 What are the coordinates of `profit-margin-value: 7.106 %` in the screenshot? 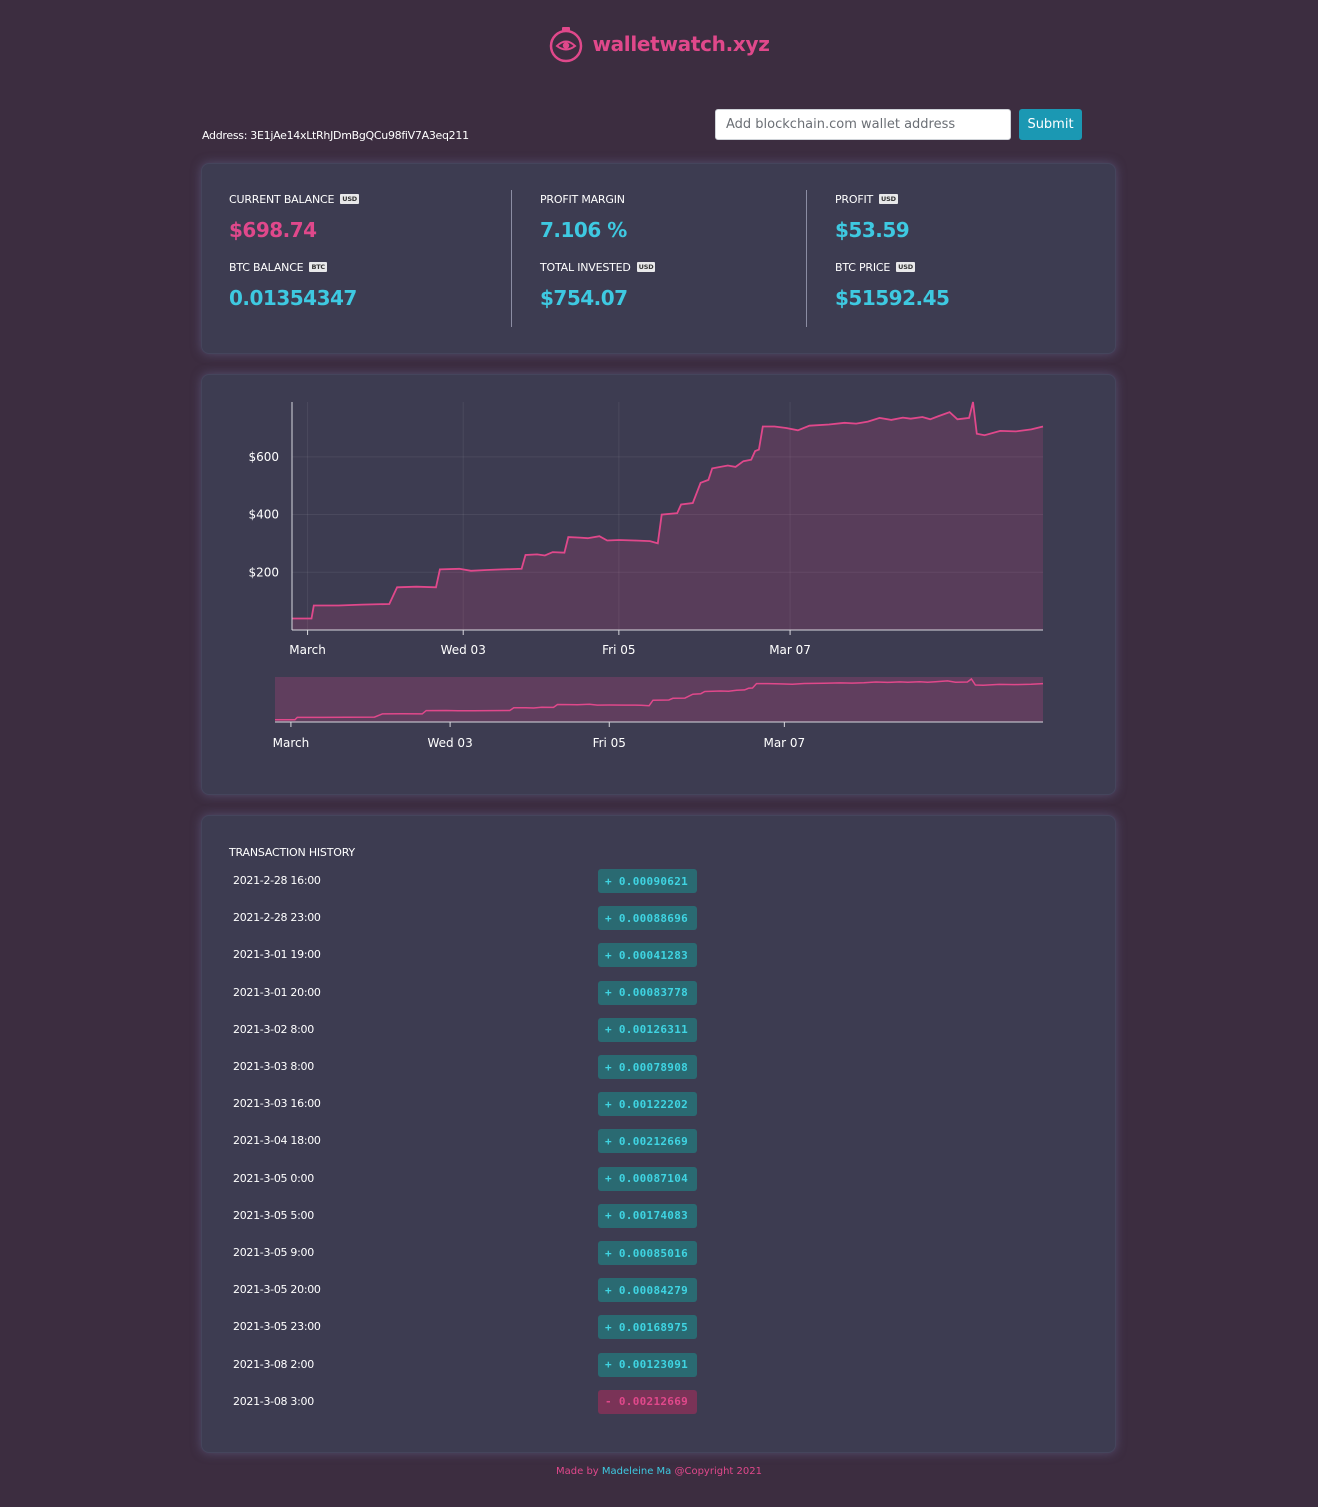 It's located at (583, 230).